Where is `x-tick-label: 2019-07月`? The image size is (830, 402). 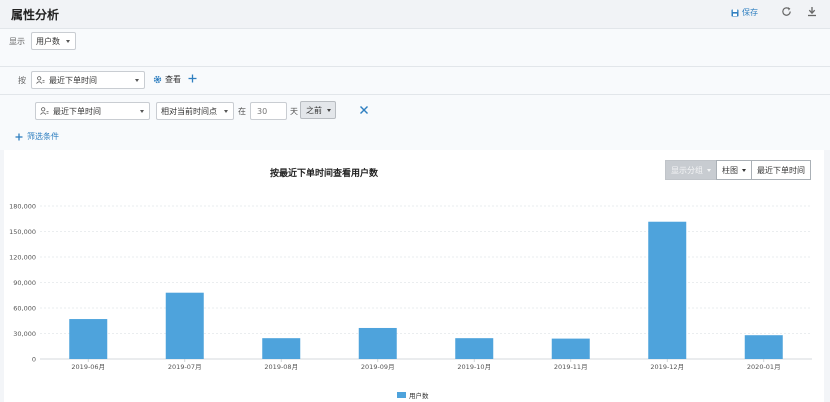
x-tick-label: 2019-07月 is located at coordinates (185, 367).